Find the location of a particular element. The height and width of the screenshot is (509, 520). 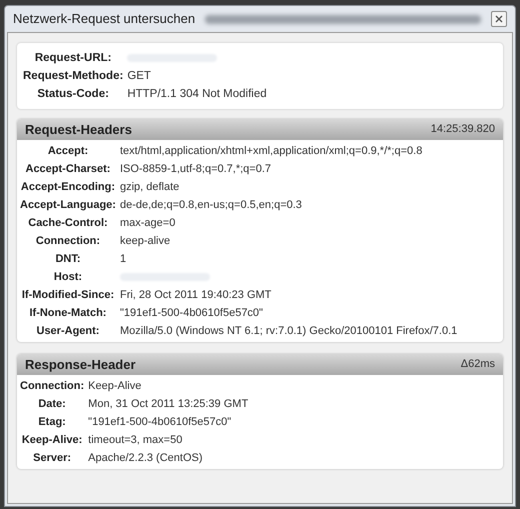

header-label: Accept-Language: is located at coordinates (68, 205).